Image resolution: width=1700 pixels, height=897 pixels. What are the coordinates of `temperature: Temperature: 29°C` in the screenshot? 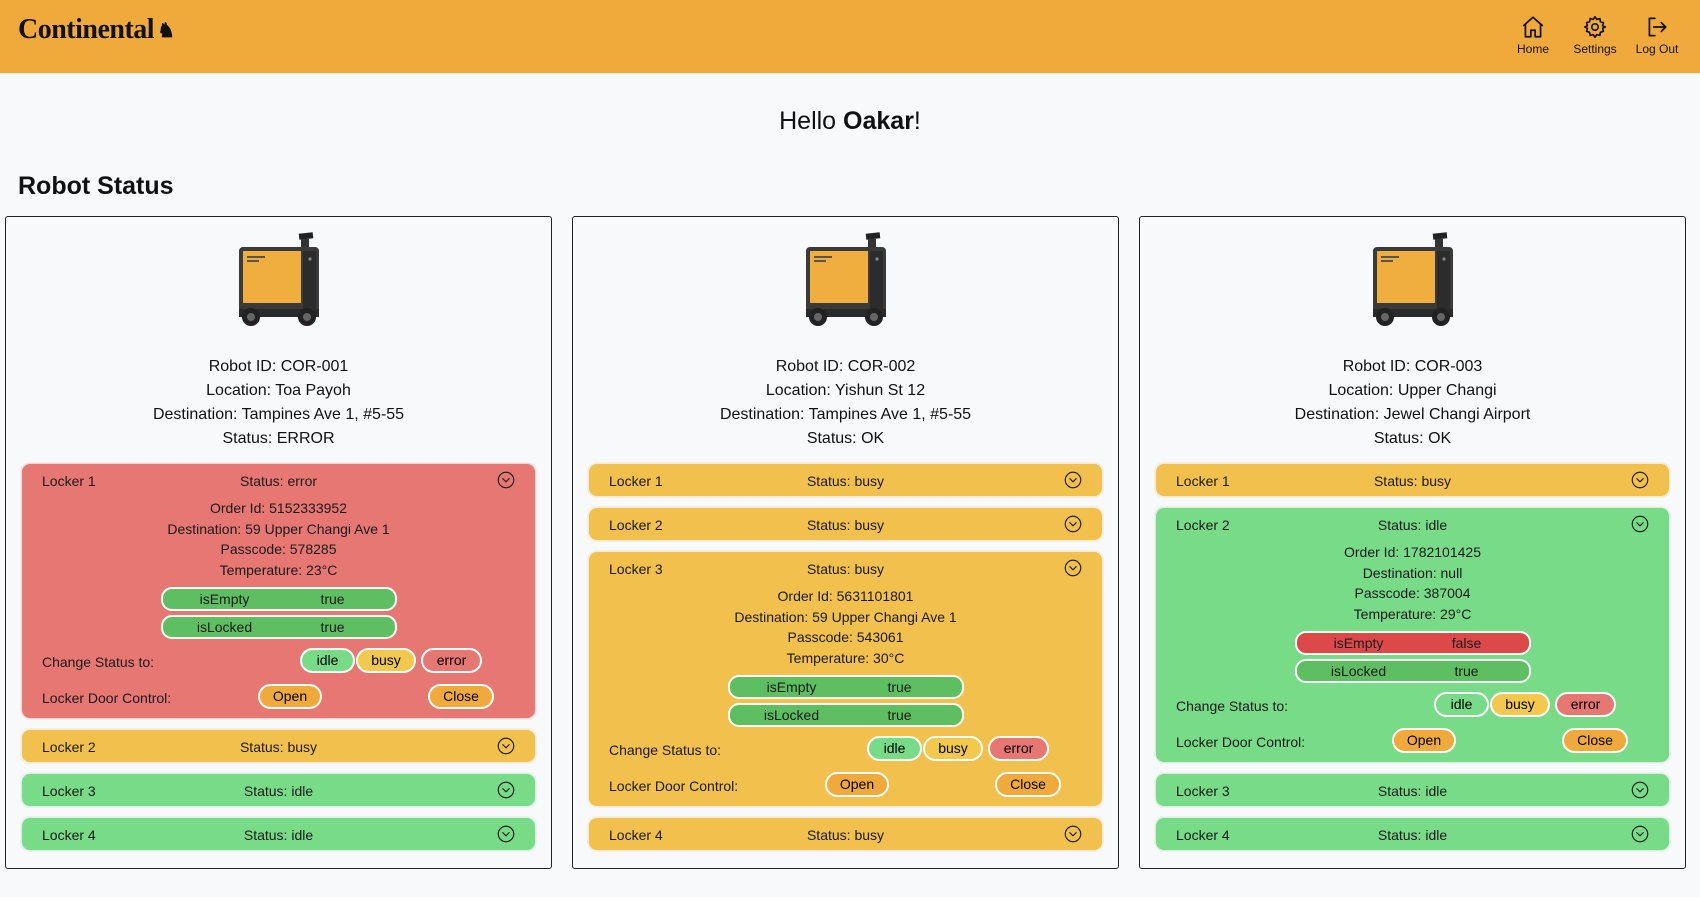 It's located at (1412, 613).